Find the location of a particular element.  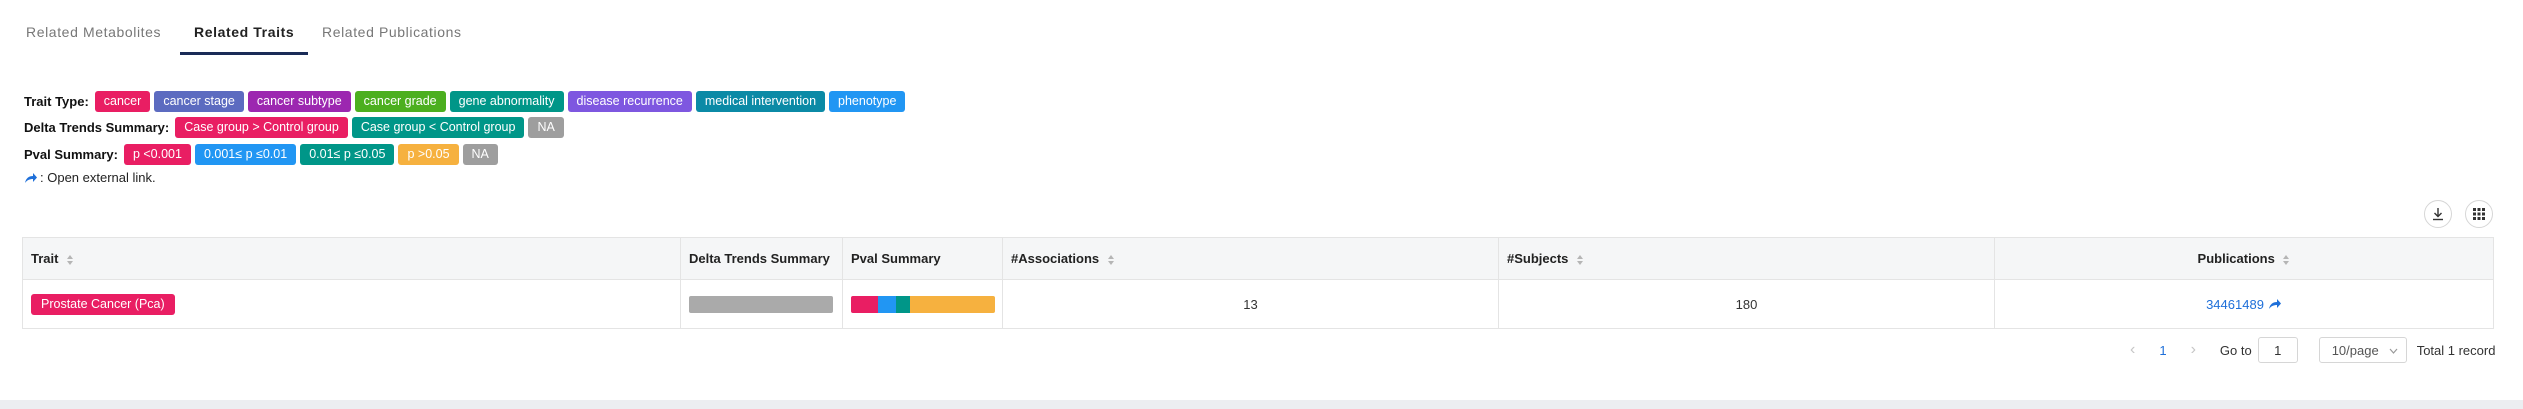

column-header-pval-summary: Pval Summary is located at coordinates (923, 259).